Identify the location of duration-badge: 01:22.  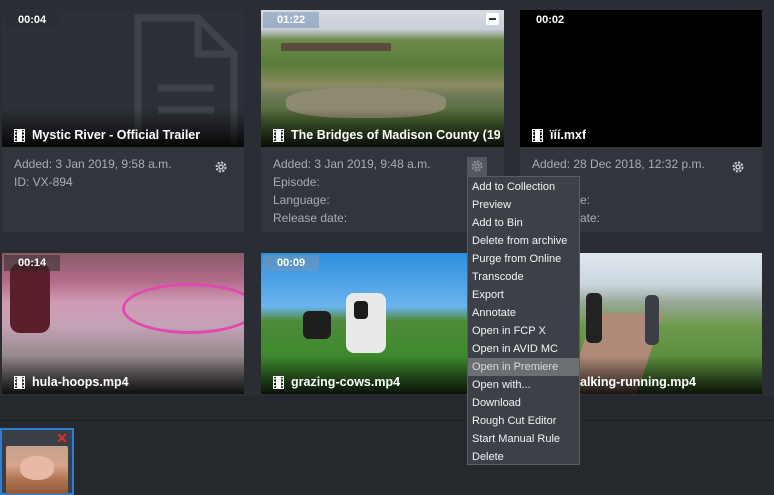
(291, 20).